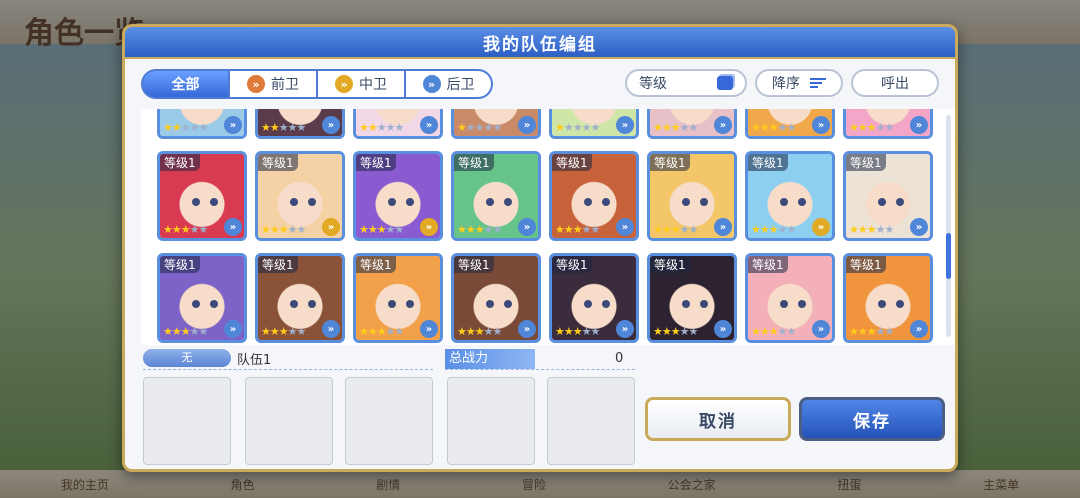 This screenshot has width=1080, height=498. What do you see at coordinates (686, 83) in the screenshot?
I see `sort-field-button: 等级` at bounding box center [686, 83].